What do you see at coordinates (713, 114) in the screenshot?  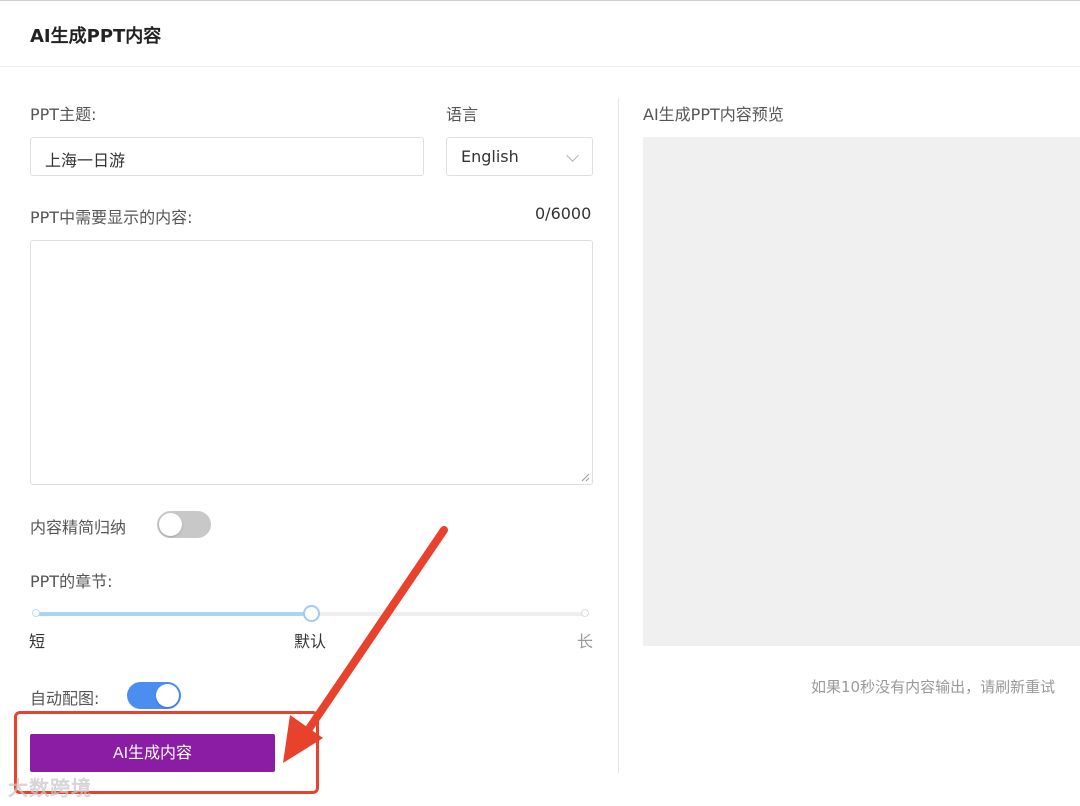 I see `preview-title: AI生成PPT内容预览` at bounding box center [713, 114].